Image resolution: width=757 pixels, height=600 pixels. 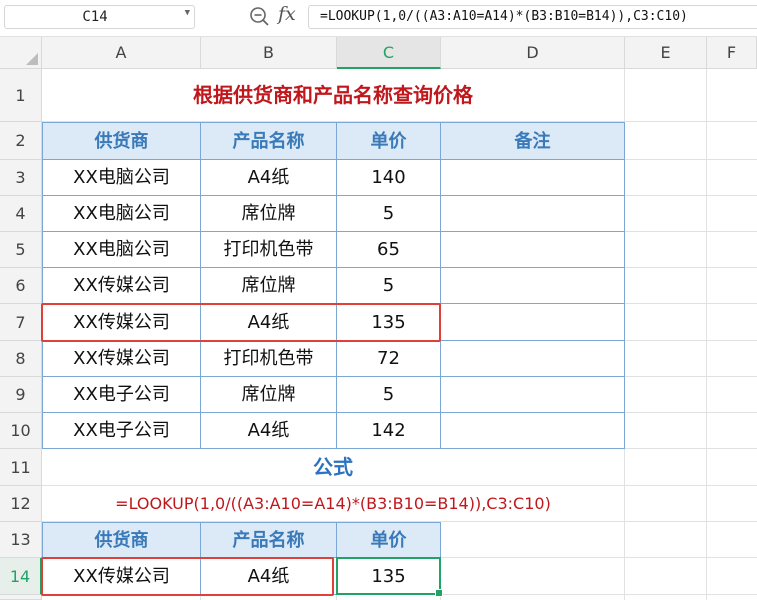 What do you see at coordinates (121, 540) in the screenshot?
I see `lookup-header-supplier: 供货商` at bounding box center [121, 540].